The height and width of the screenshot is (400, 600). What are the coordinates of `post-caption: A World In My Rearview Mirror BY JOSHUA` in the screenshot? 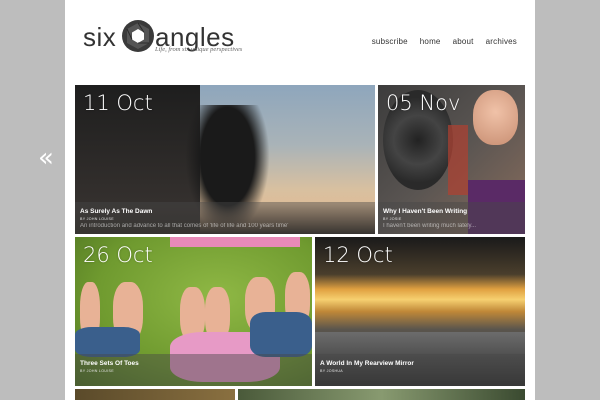 It's located at (420, 370).